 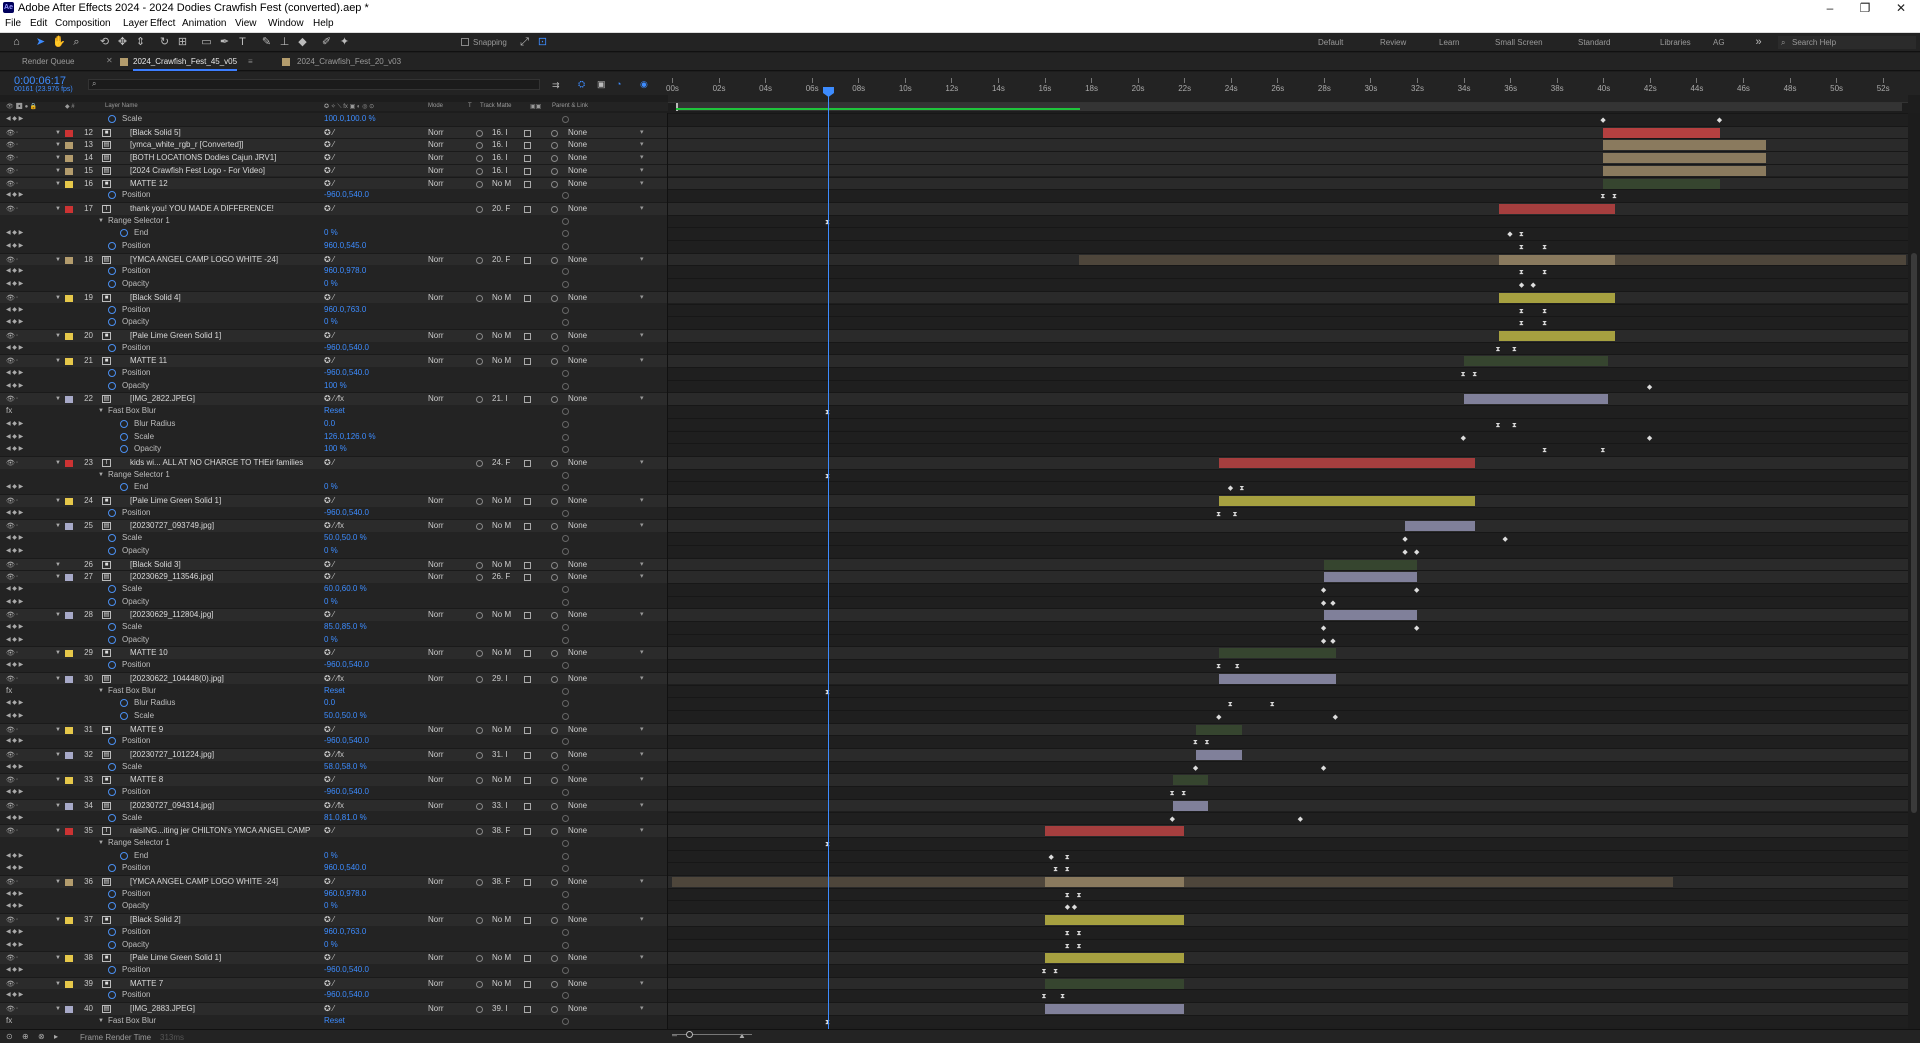 I want to click on menu-file: File, so click(x=13, y=23).